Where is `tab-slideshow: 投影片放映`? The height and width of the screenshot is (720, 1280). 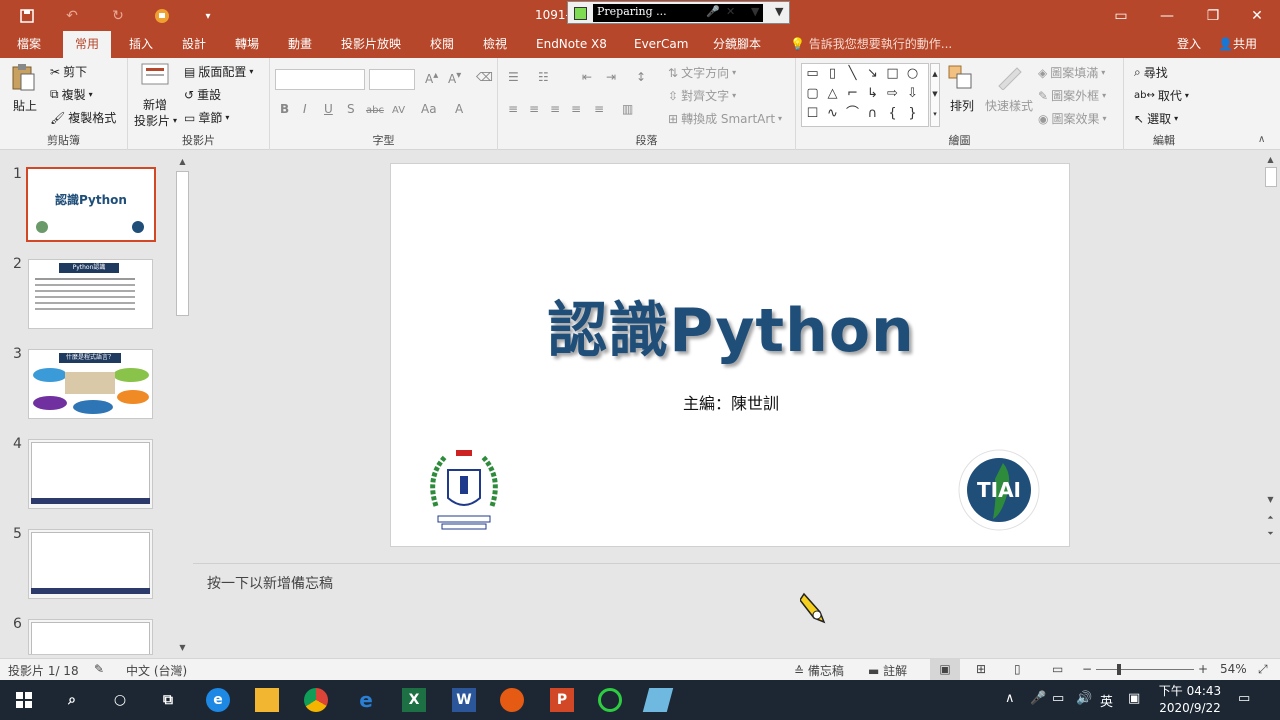
tab-slideshow: 投影片放映 is located at coordinates (371, 44).